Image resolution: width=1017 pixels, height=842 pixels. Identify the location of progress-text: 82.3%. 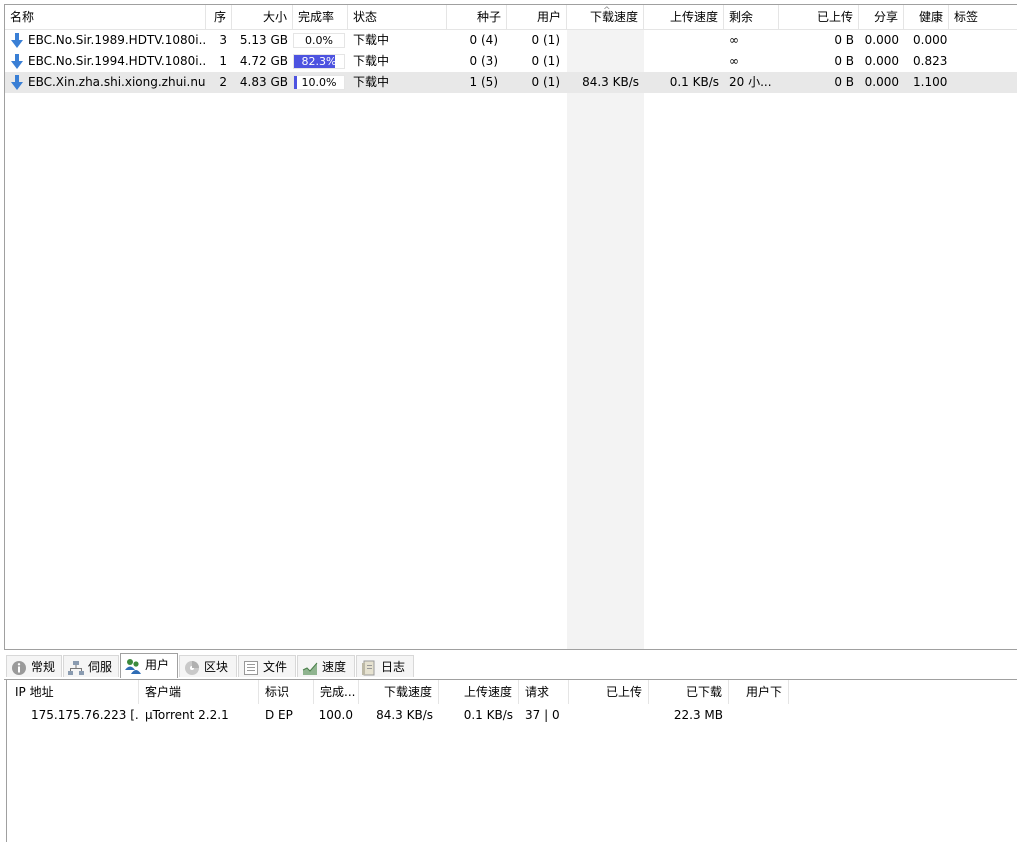
(319, 61).